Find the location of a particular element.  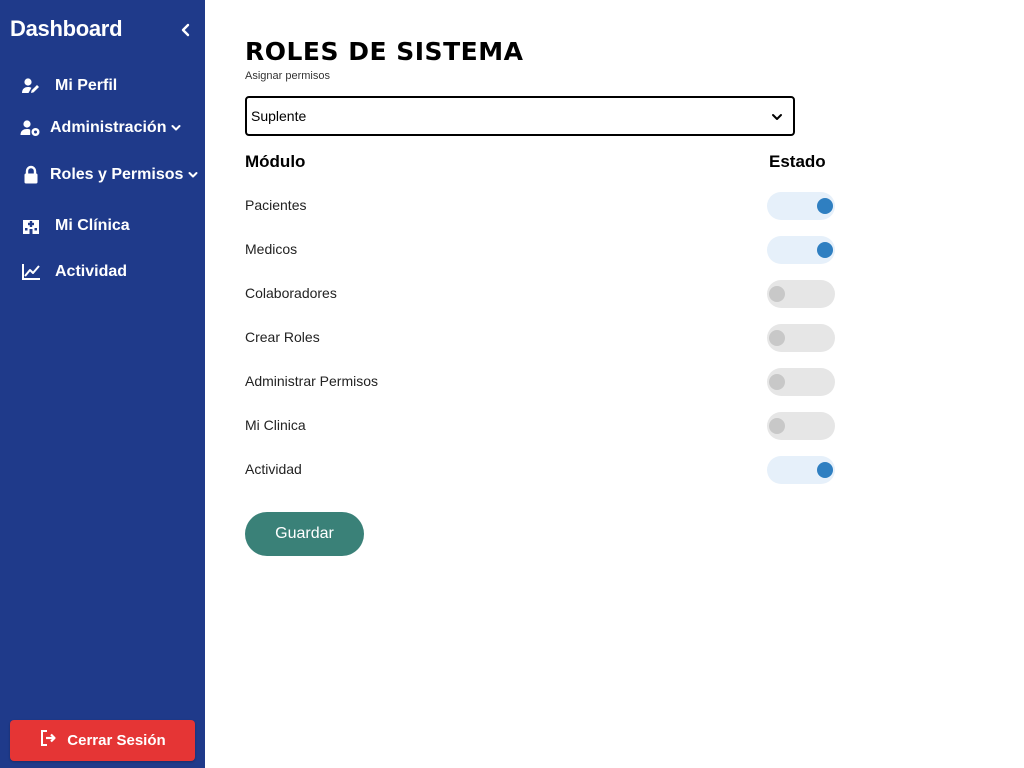

hospital-icon is located at coordinates (31, 226).